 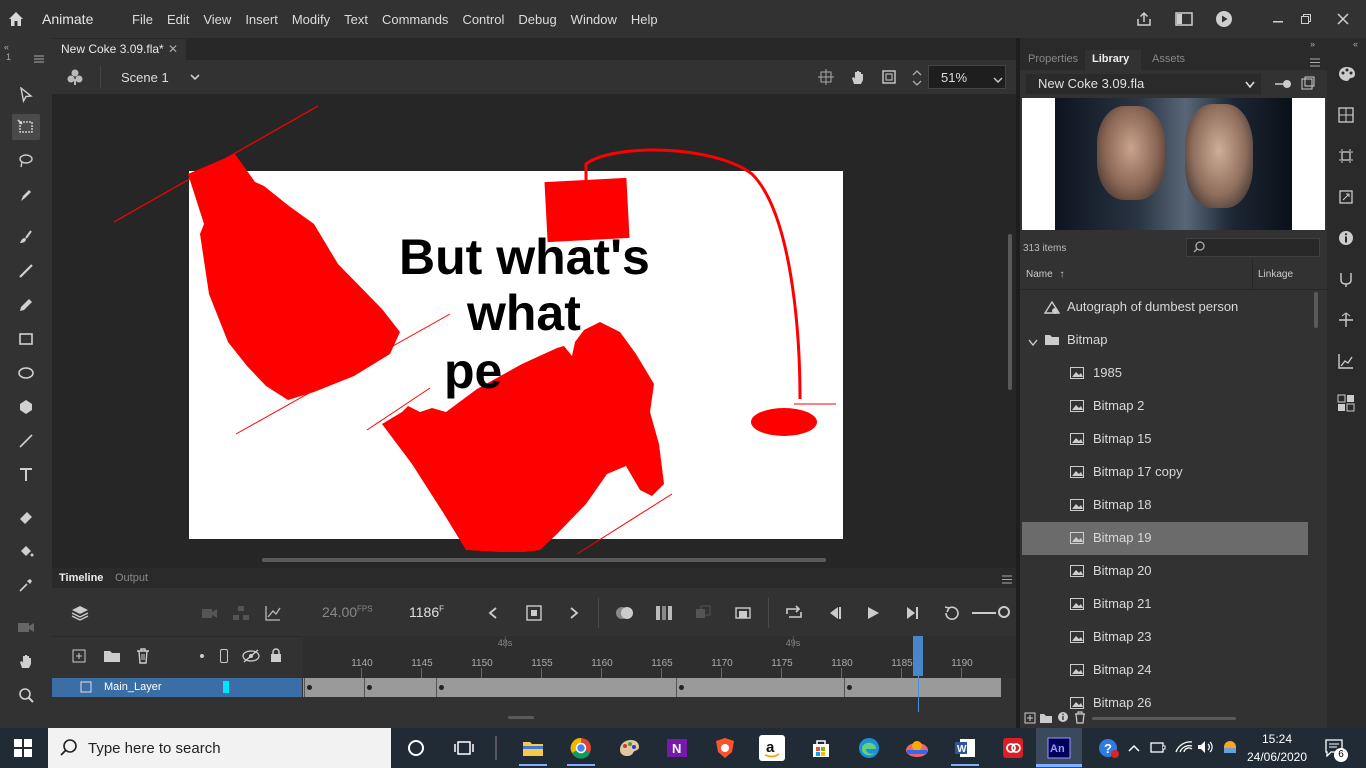 What do you see at coordinates (178, 19) in the screenshot?
I see `menu-item-edit: Edit` at bounding box center [178, 19].